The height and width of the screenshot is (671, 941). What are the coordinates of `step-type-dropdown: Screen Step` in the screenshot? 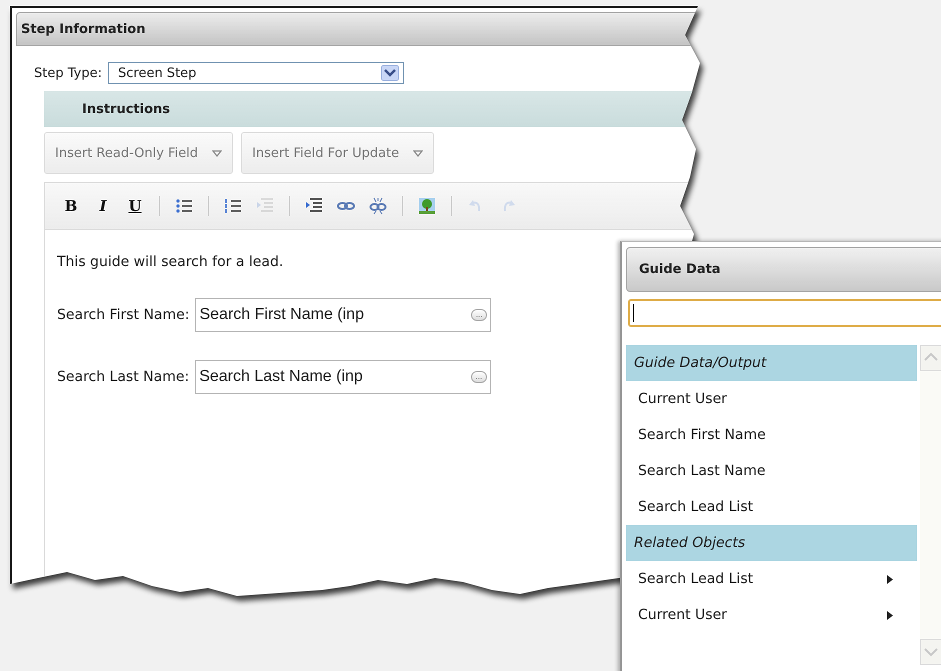 It's located at (256, 73).